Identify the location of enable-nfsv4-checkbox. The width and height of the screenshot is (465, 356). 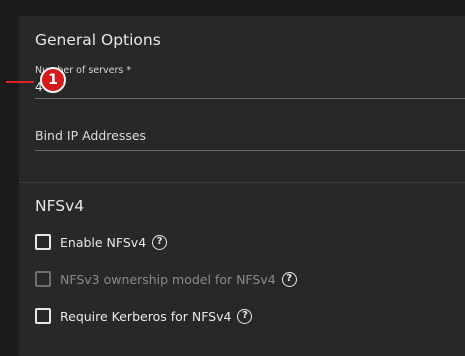
(43, 242).